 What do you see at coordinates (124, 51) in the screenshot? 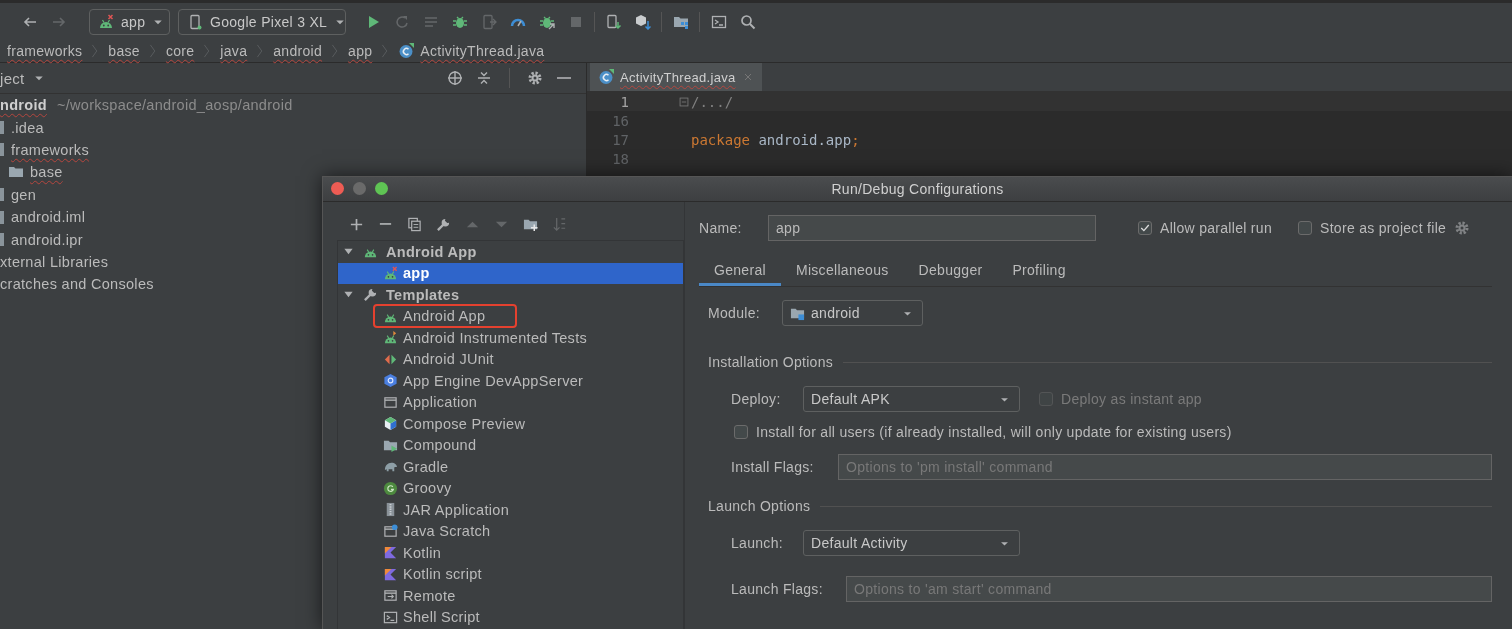
I see `breadcrumb-item: base` at bounding box center [124, 51].